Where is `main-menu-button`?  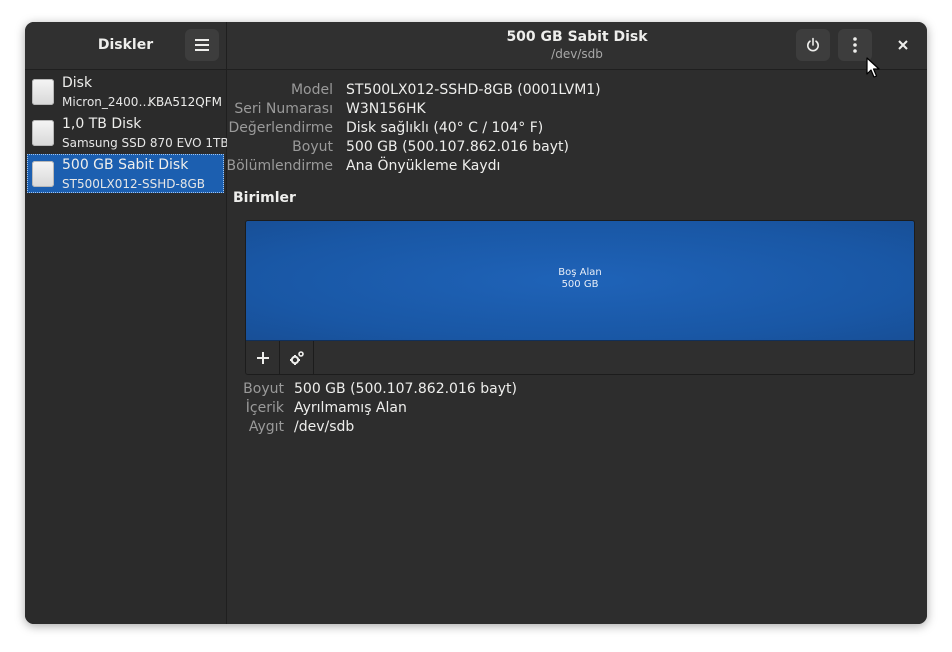 main-menu-button is located at coordinates (202, 45).